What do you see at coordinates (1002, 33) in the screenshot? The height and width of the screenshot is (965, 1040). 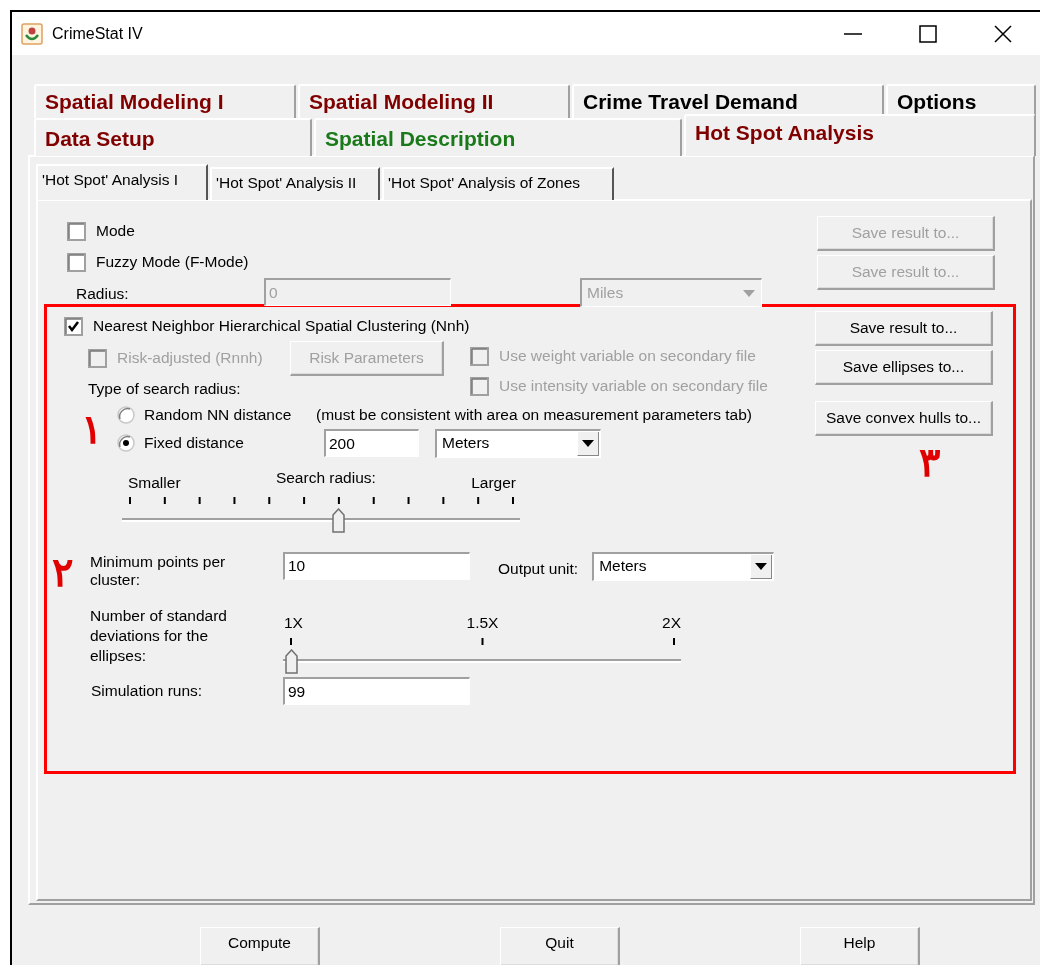 I see `close-icon` at bounding box center [1002, 33].